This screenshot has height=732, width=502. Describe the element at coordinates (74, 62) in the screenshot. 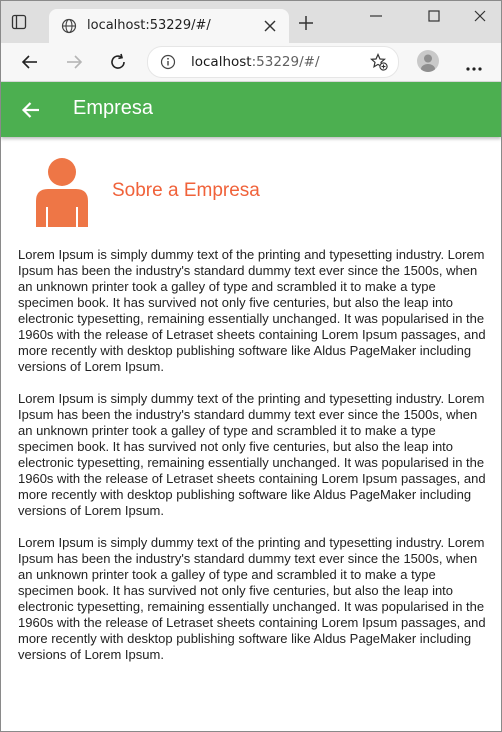

I see `arrow-right-icon` at that location.